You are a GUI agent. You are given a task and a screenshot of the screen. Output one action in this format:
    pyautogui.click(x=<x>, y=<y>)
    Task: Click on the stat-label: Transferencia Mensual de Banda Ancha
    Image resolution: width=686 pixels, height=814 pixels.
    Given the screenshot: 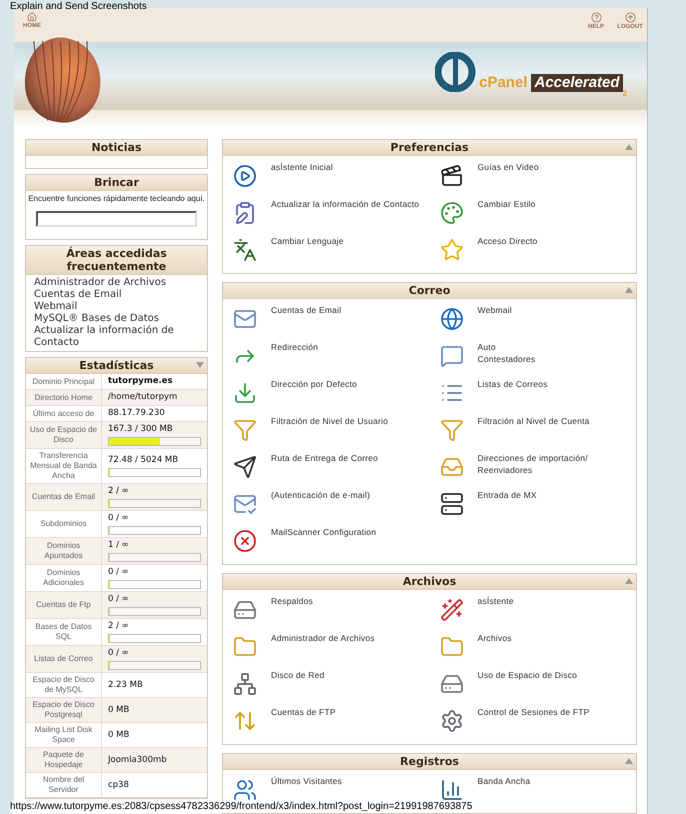 What is the action you would take?
    pyautogui.click(x=63, y=466)
    